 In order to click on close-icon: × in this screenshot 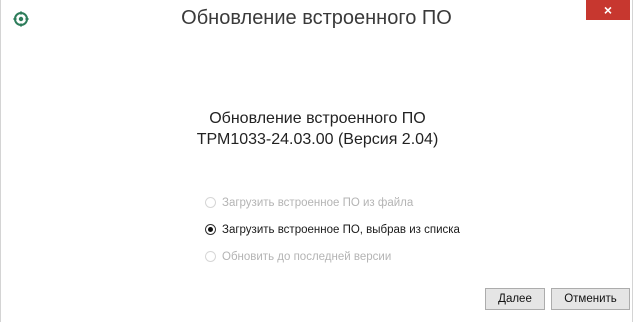, I will do `click(608, 10)`.